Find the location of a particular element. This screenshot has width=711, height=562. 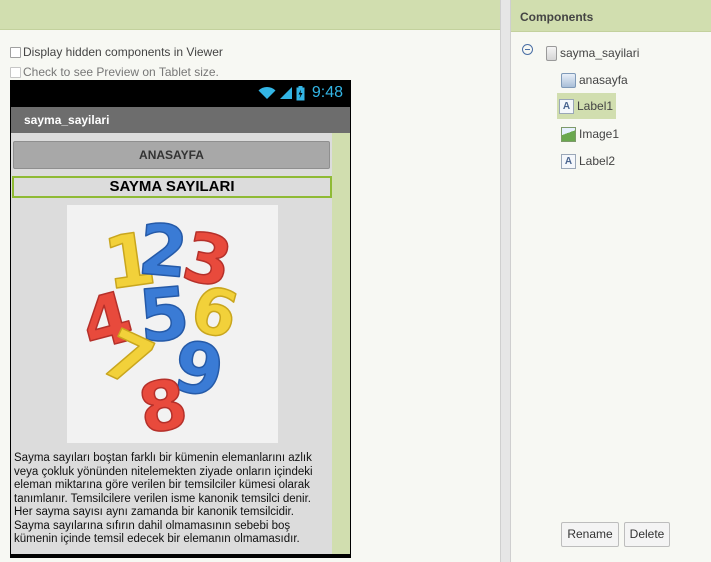

display-hidden-label: Display hidden components in Viewer is located at coordinates (123, 52).